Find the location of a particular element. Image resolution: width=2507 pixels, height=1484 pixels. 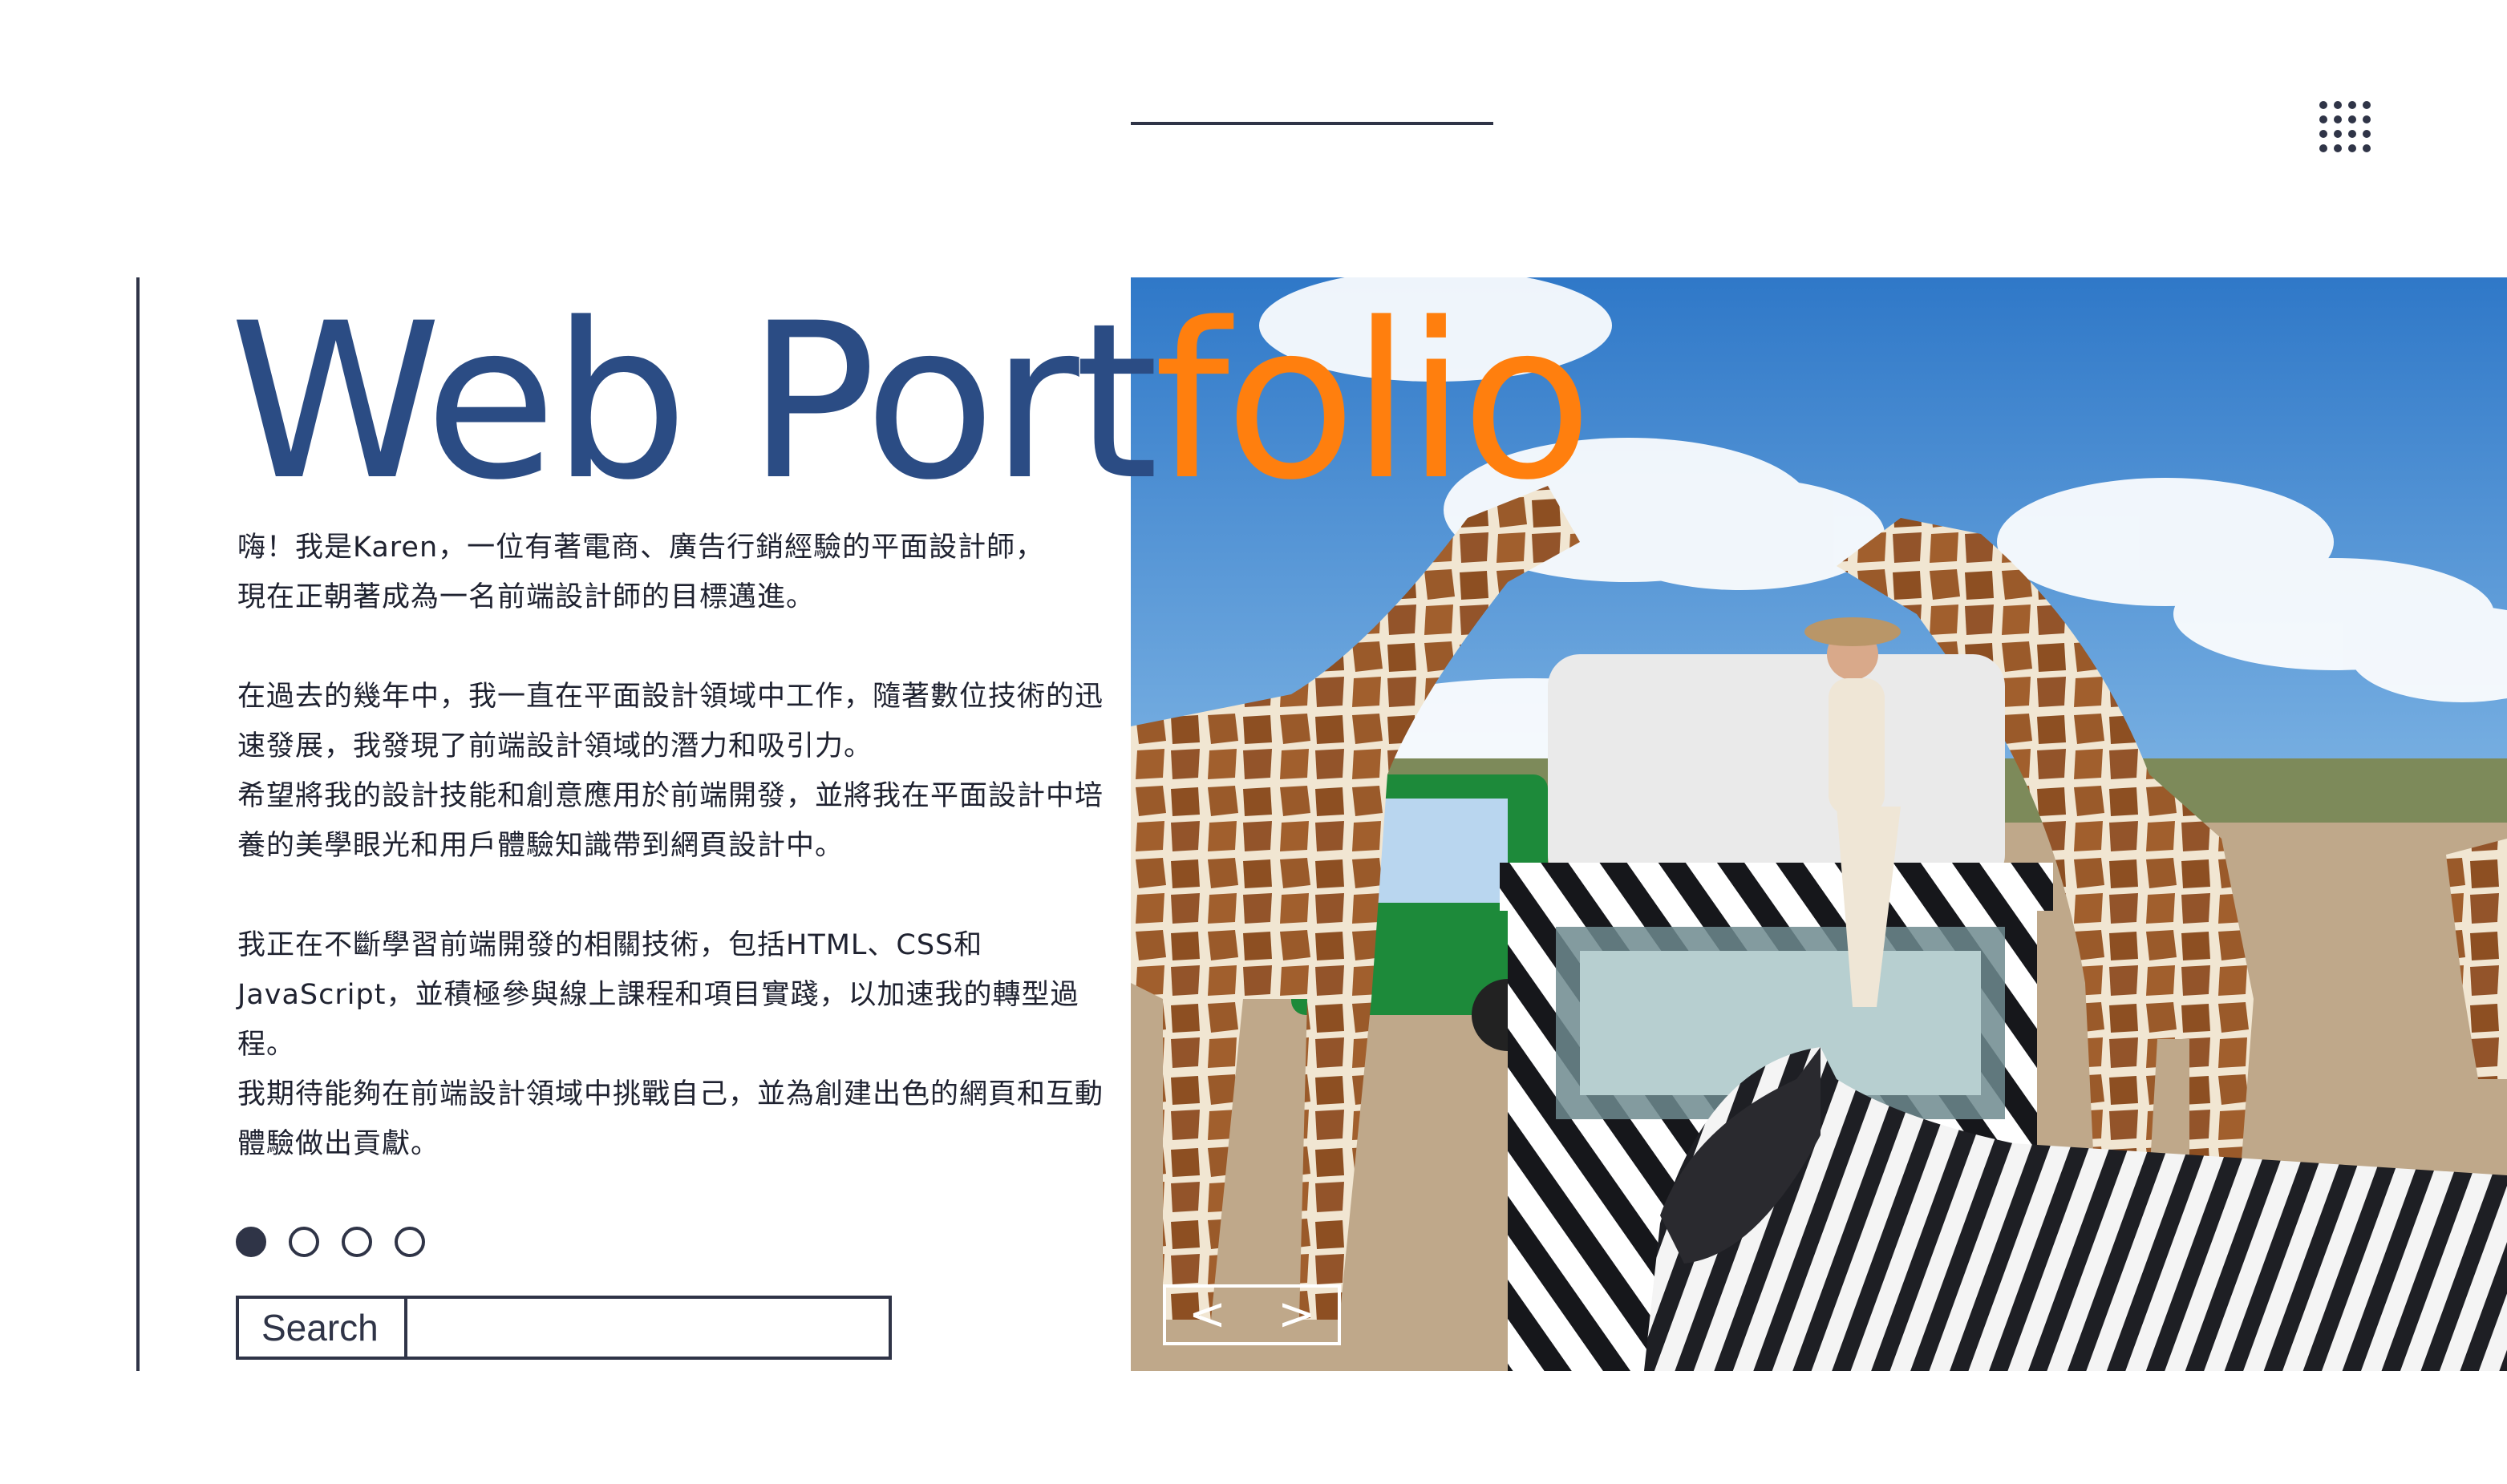

search-input is located at coordinates (648, 1328).